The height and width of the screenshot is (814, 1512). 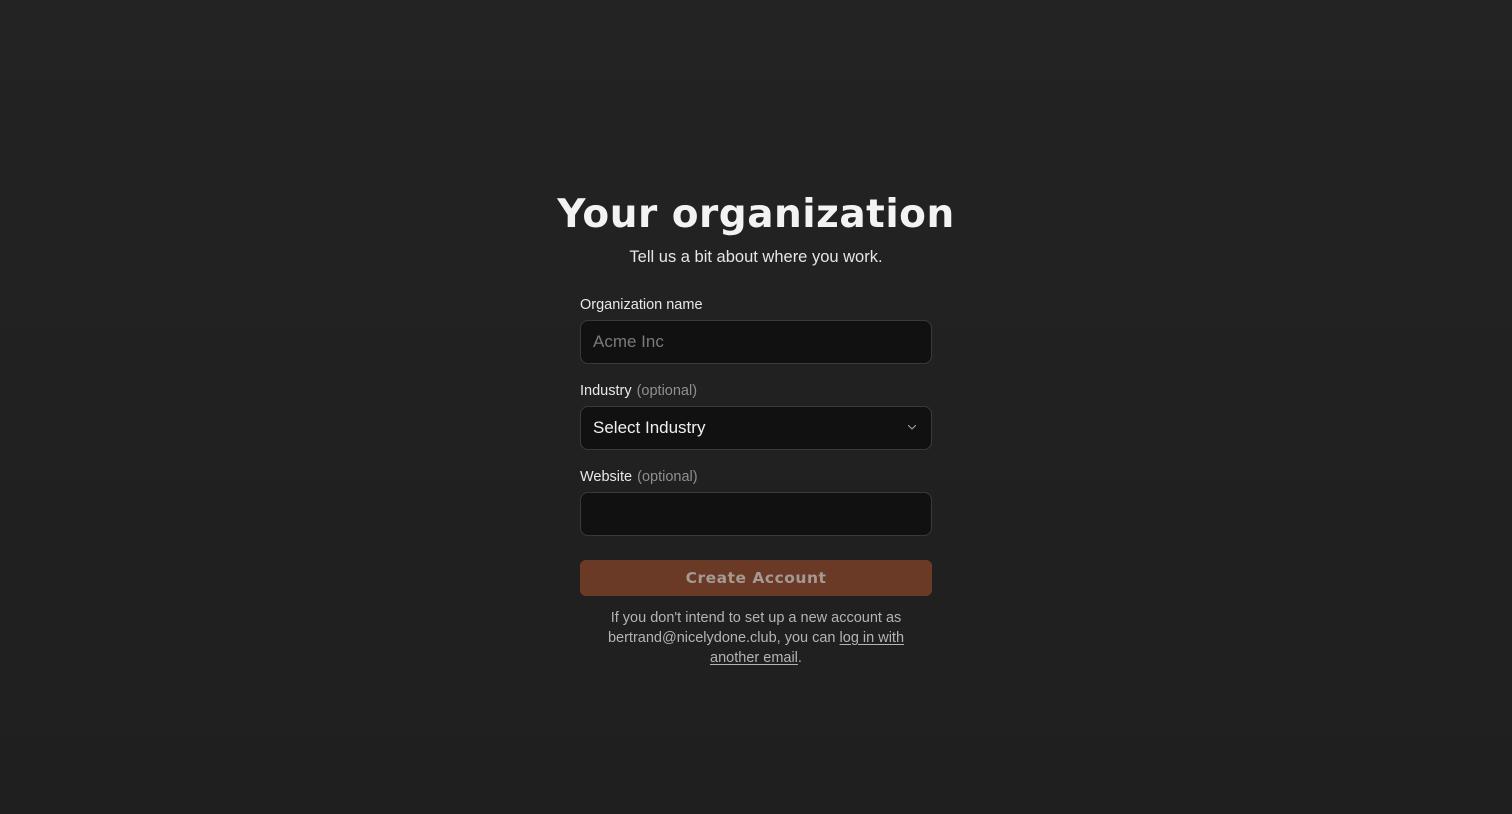 What do you see at coordinates (641, 305) in the screenshot?
I see `organization-name-label-text: Organization name` at bounding box center [641, 305].